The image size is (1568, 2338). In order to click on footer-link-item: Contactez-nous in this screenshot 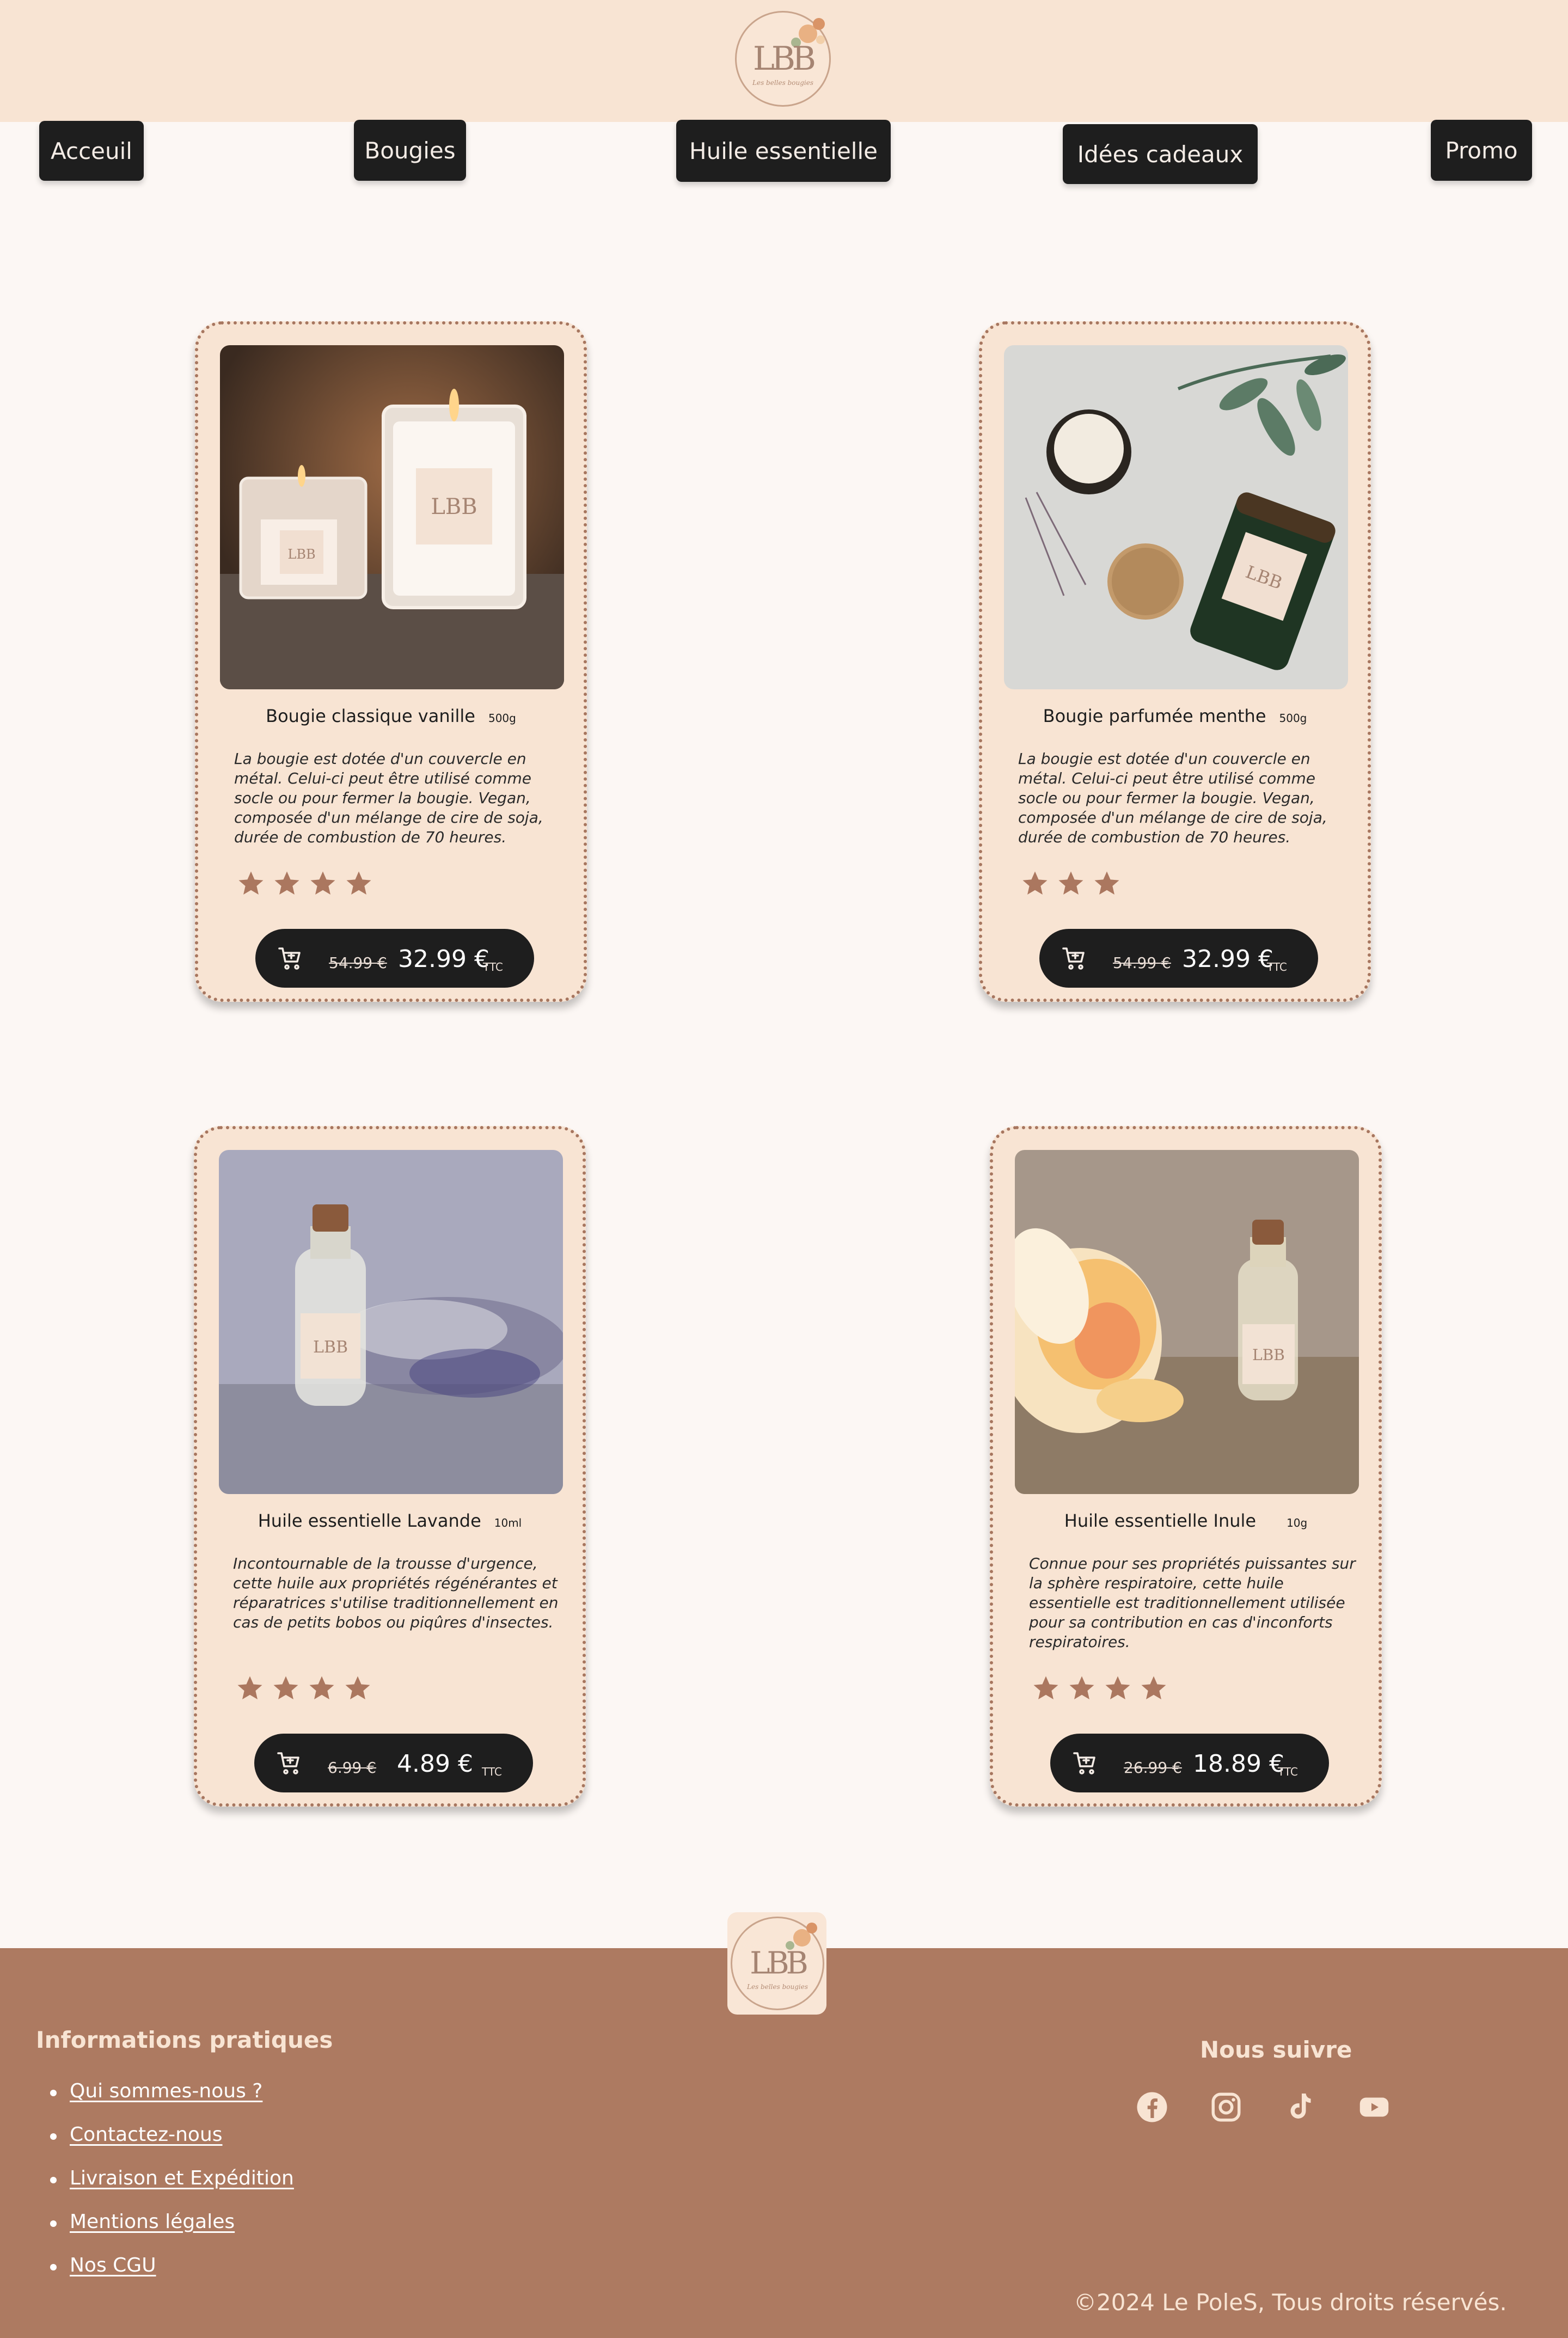, I will do `click(172, 2145)`.